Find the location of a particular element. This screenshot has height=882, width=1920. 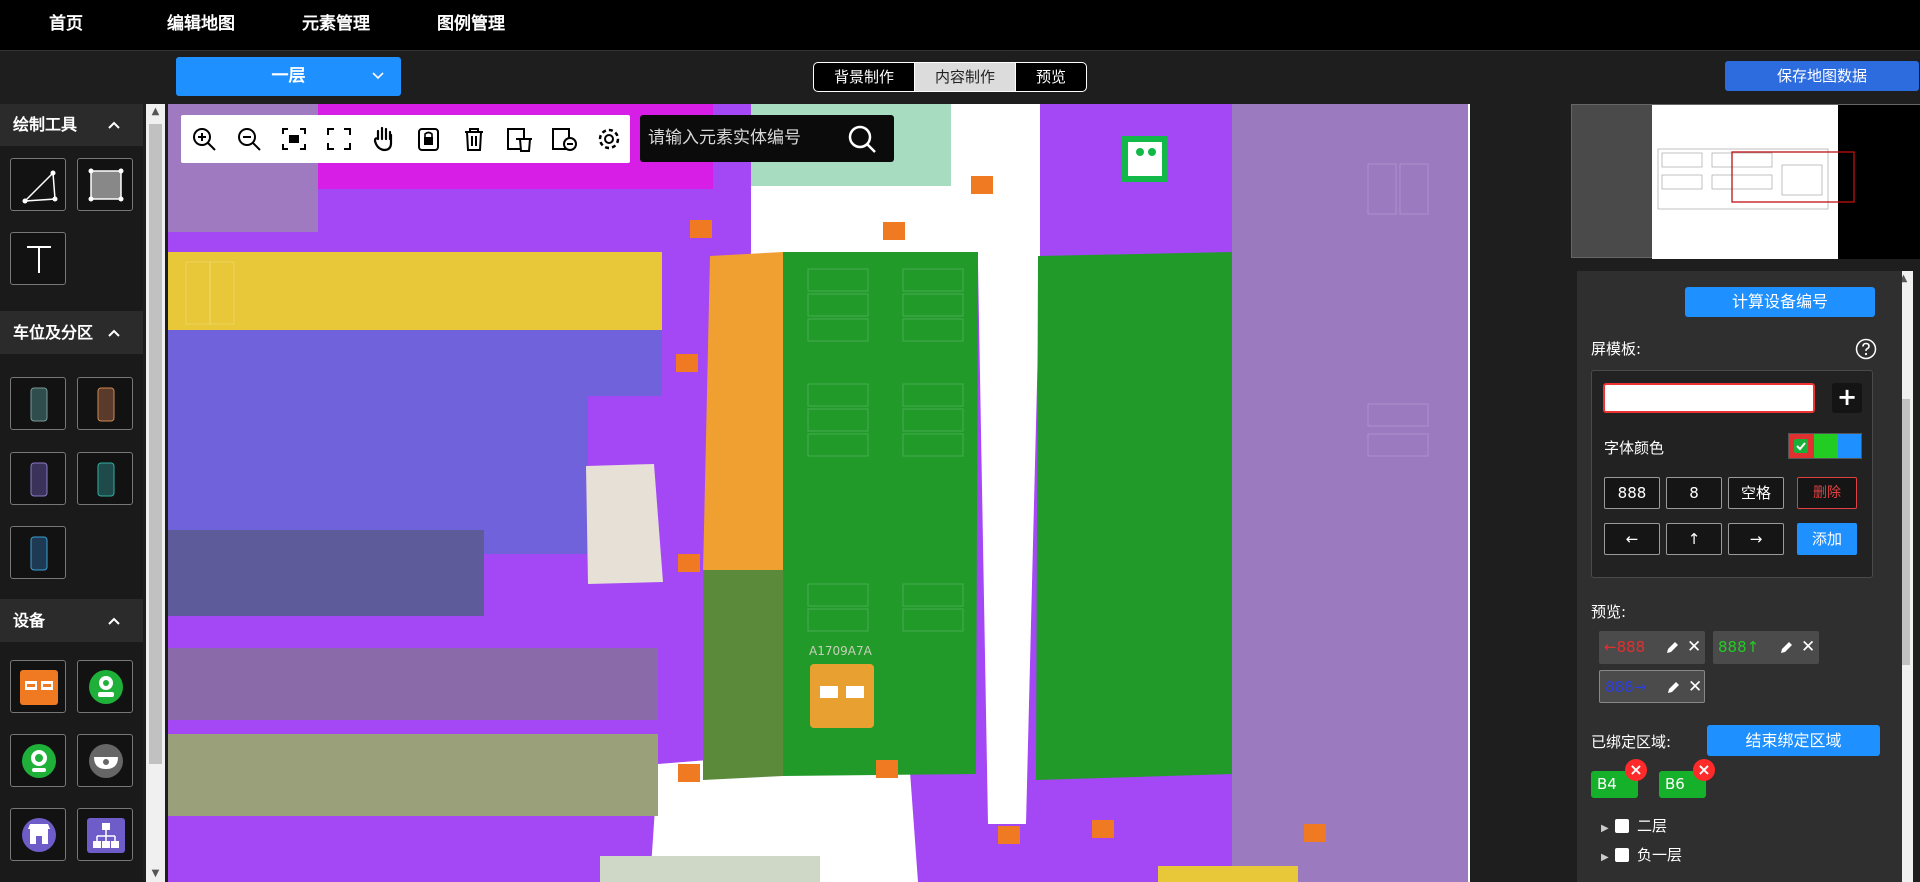

network-icon is located at coordinates (105, 834).